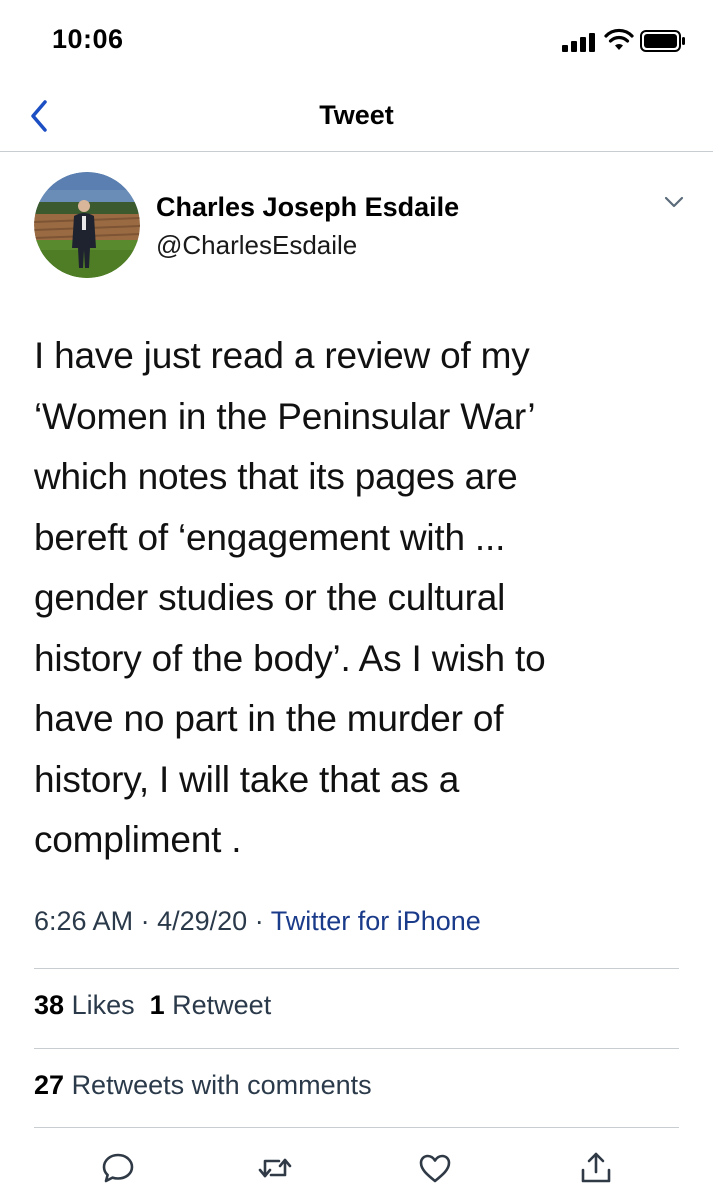 The image size is (713, 1200). Describe the element at coordinates (662, 41) in the screenshot. I see `battery-icon` at that location.